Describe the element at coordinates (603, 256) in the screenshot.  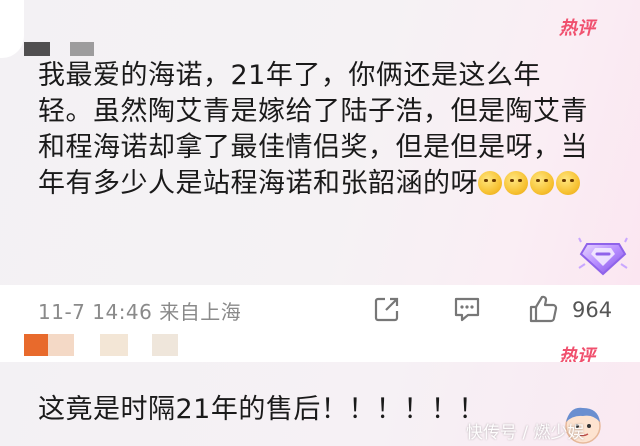
I see `diamond-medal-icon` at that location.